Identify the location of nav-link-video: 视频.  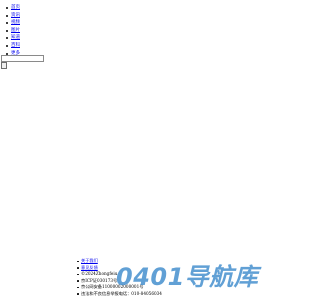
(15, 22).